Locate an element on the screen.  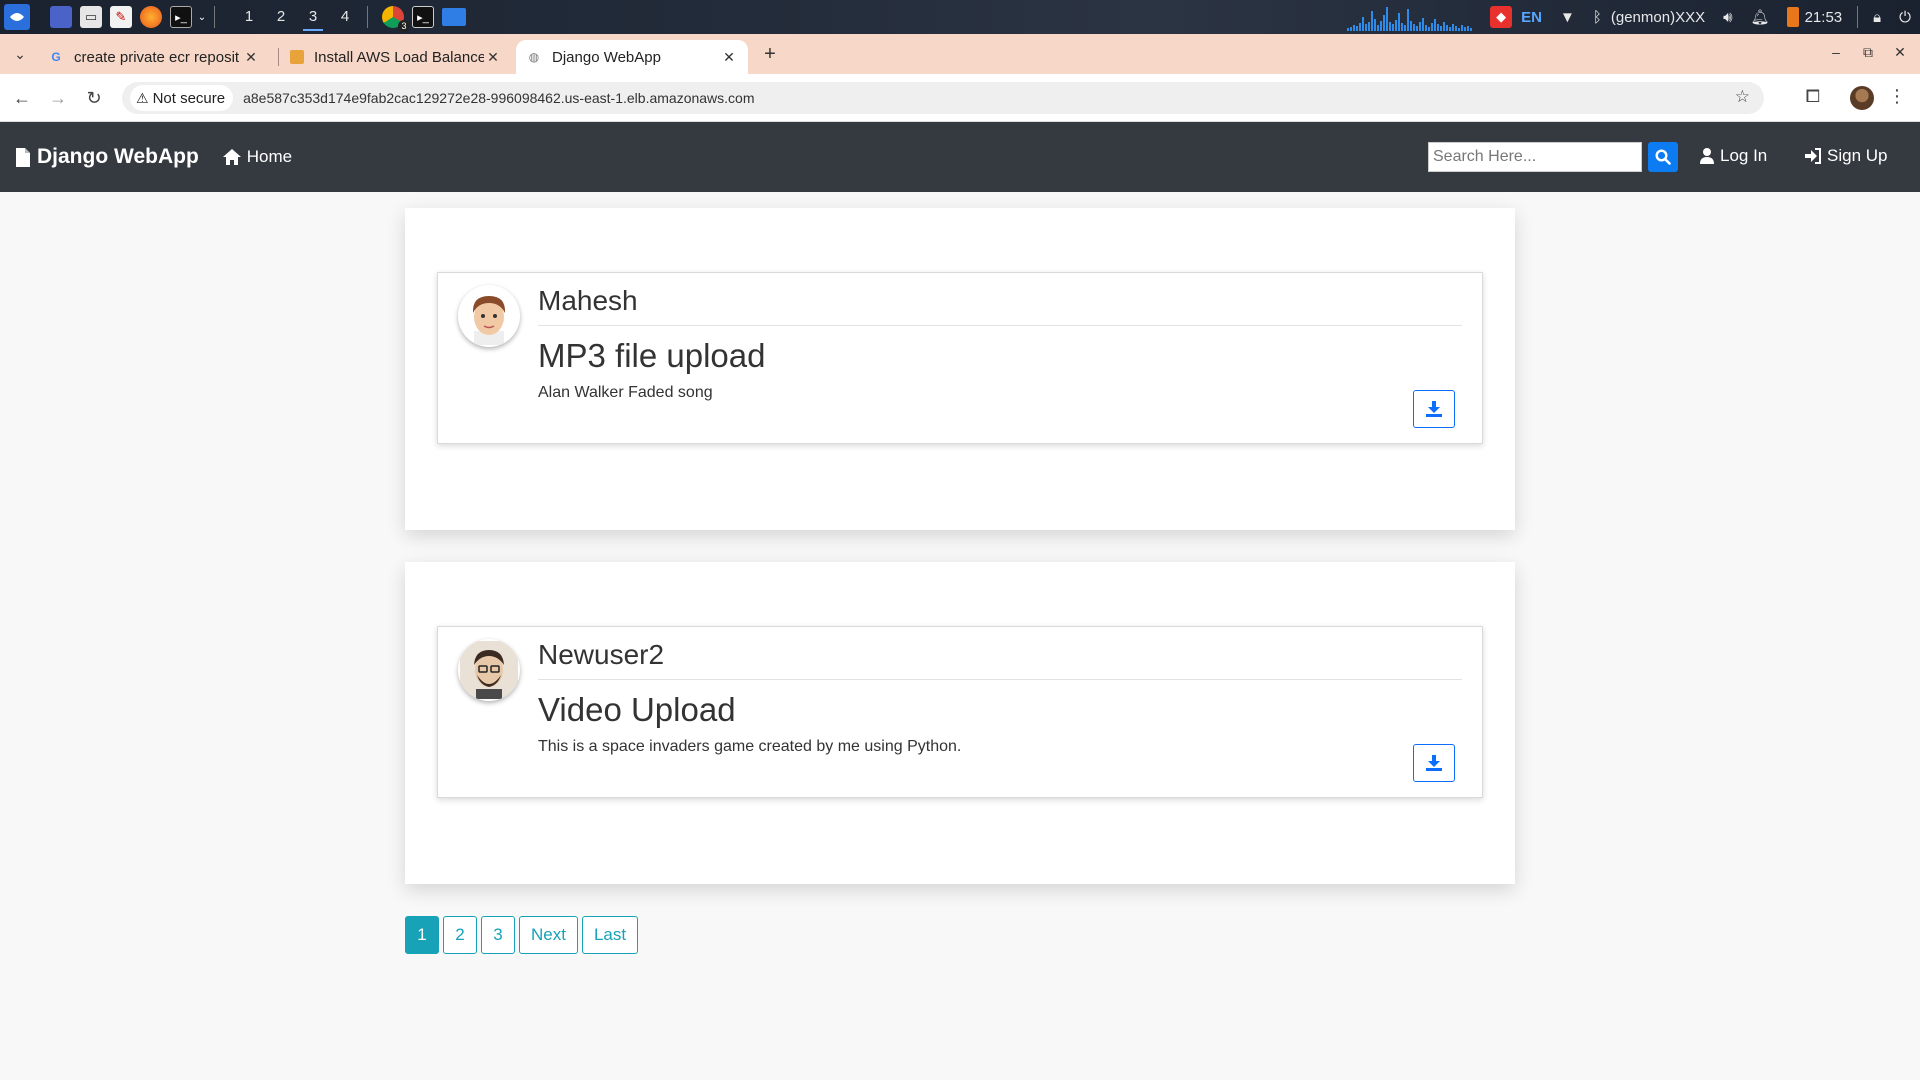
terminal-window-icon: ▸_ is located at coordinates (423, 17).